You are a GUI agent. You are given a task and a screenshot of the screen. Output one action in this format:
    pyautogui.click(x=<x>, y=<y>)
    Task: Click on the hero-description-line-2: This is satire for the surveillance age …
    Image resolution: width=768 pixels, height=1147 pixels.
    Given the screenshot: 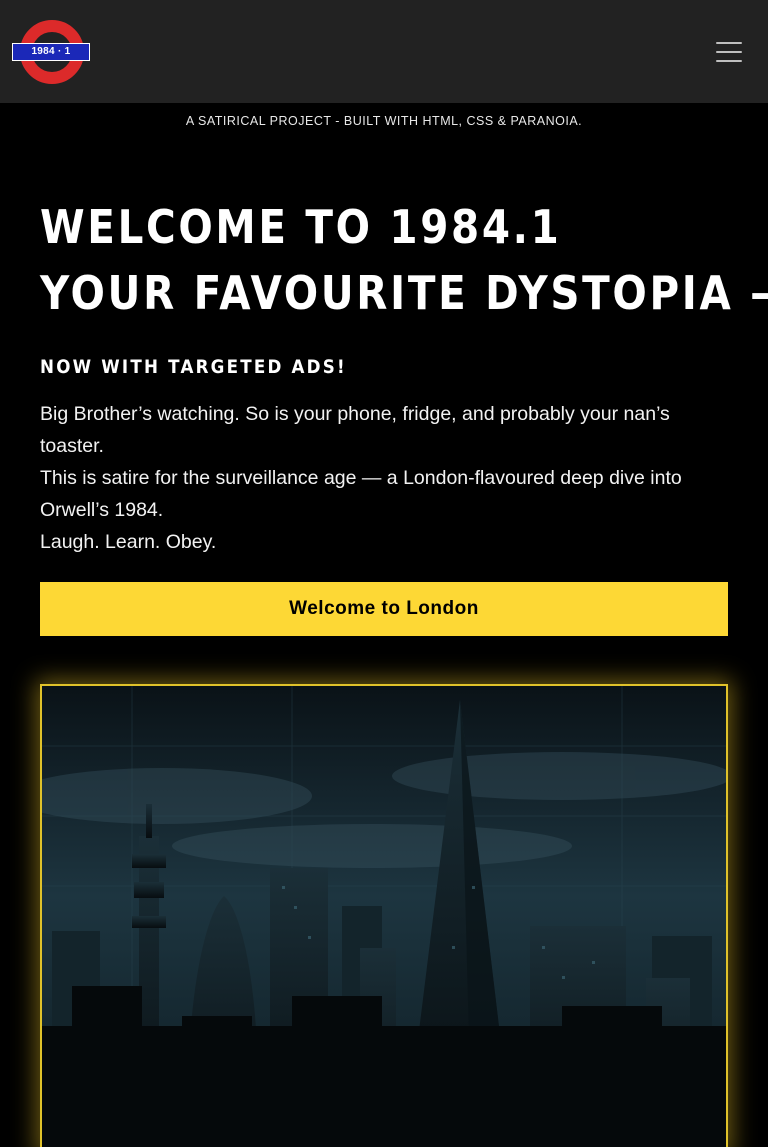 What is the action you would take?
    pyautogui.click(x=361, y=494)
    